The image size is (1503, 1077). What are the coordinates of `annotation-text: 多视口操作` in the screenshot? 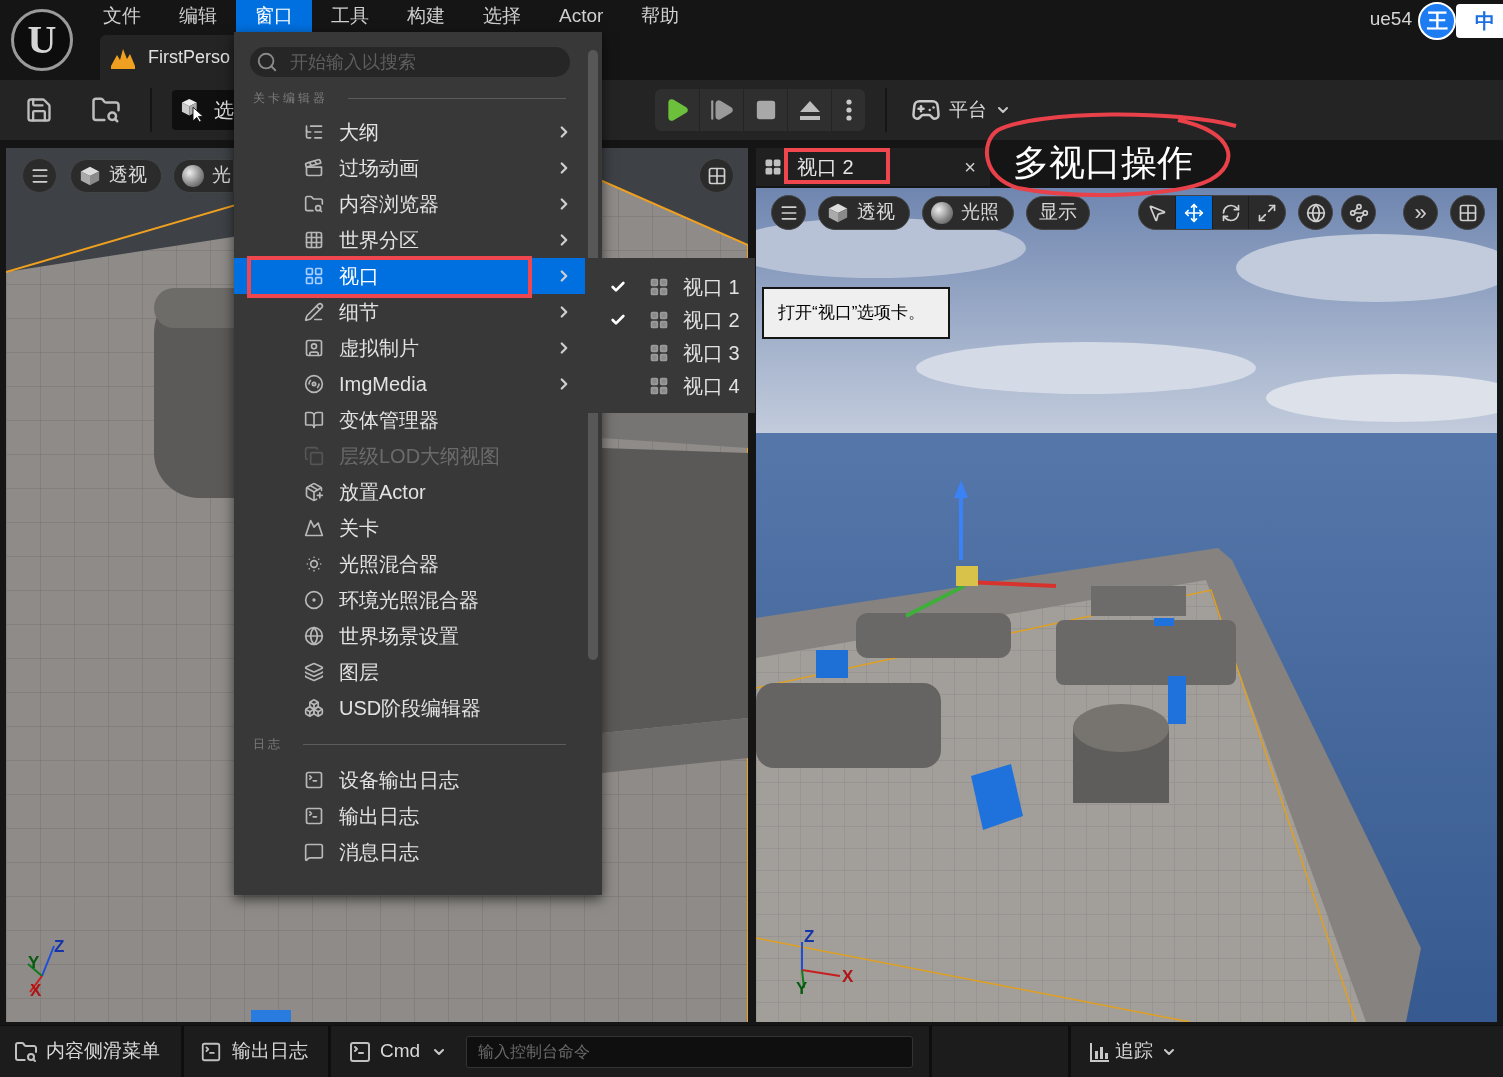 It's located at (1103, 163).